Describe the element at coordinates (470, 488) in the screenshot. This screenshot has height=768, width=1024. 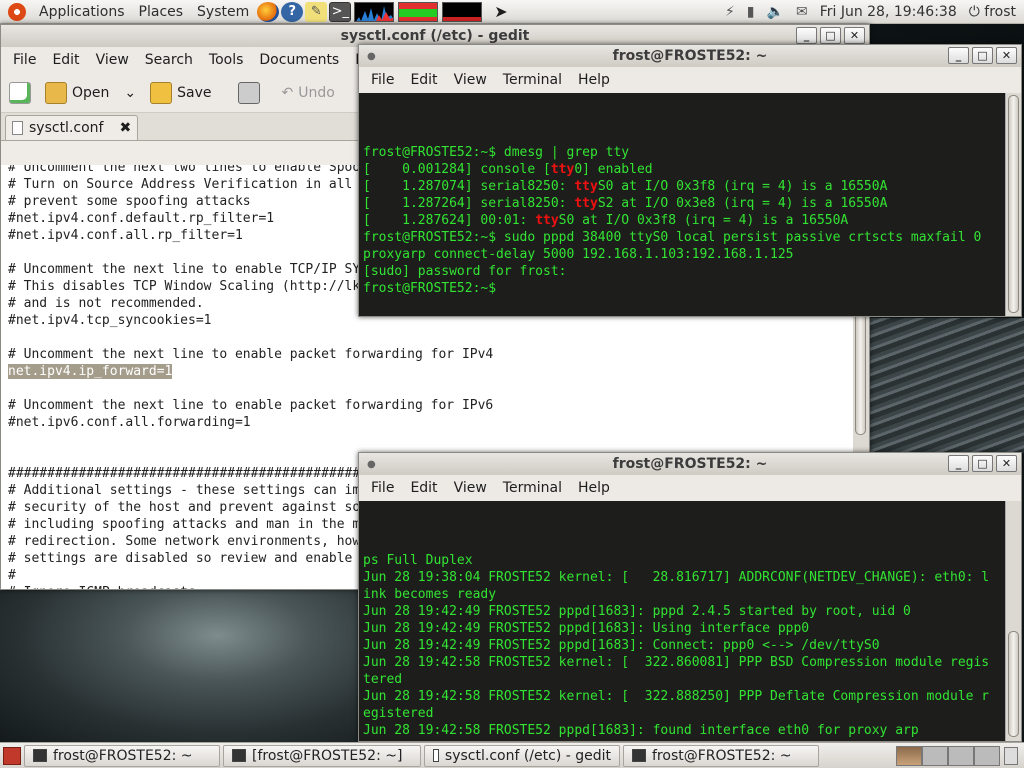
I see `term2-menu-view: View` at that location.